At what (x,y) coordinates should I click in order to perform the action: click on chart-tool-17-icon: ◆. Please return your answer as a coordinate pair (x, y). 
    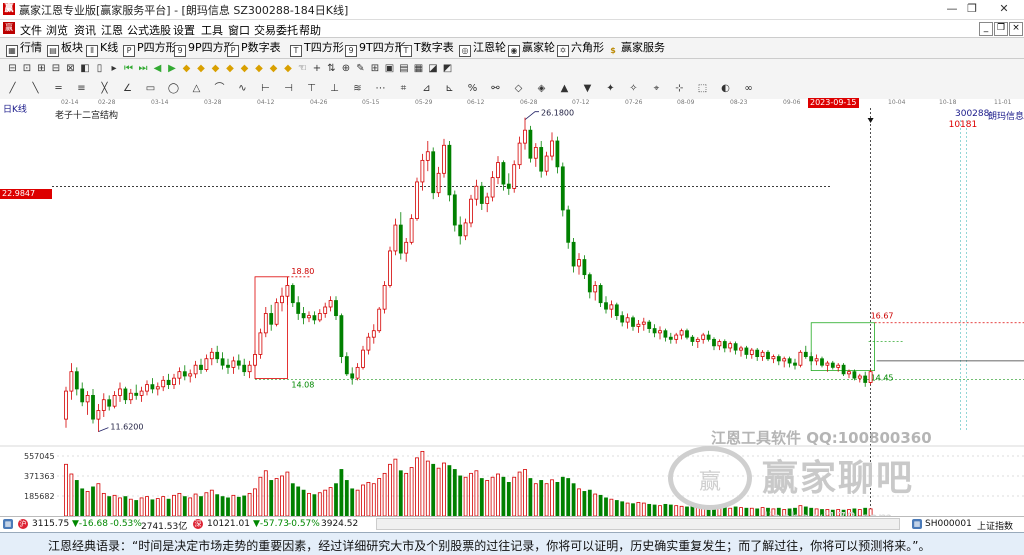
    Looking at the image, I should click on (259, 68).